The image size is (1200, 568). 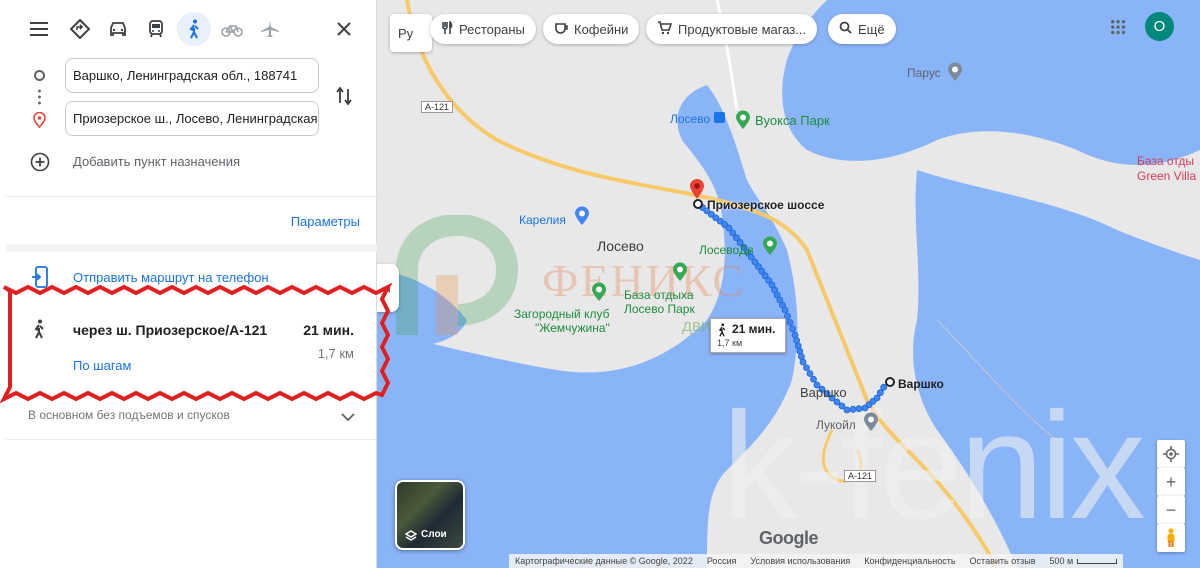 What do you see at coordinates (40, 164) in the screenshot?
I see `add-icon` at bounding box center [40, 164].